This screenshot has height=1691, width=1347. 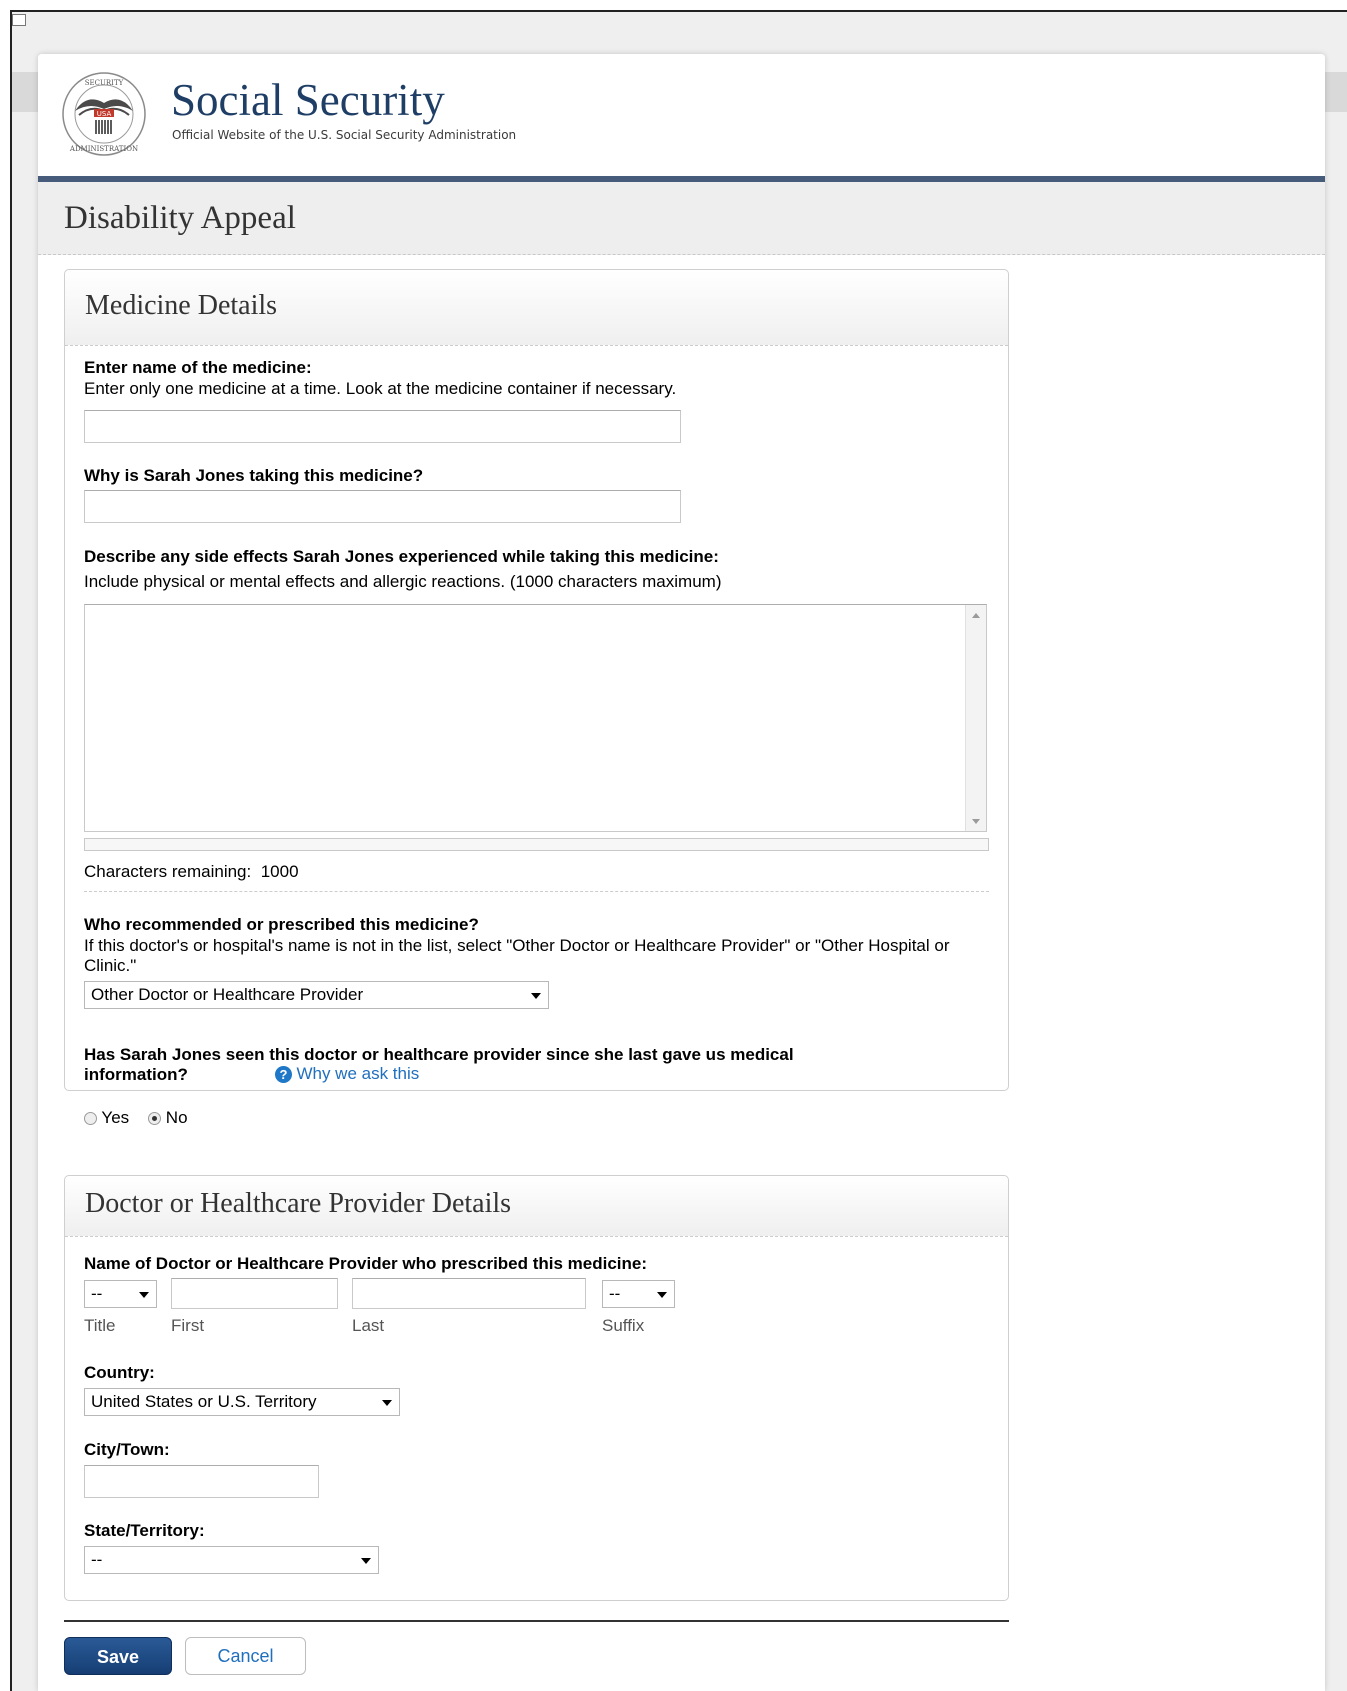 I want to click on svg-text: ADMINISTRATION, so click(x=103, y=149).